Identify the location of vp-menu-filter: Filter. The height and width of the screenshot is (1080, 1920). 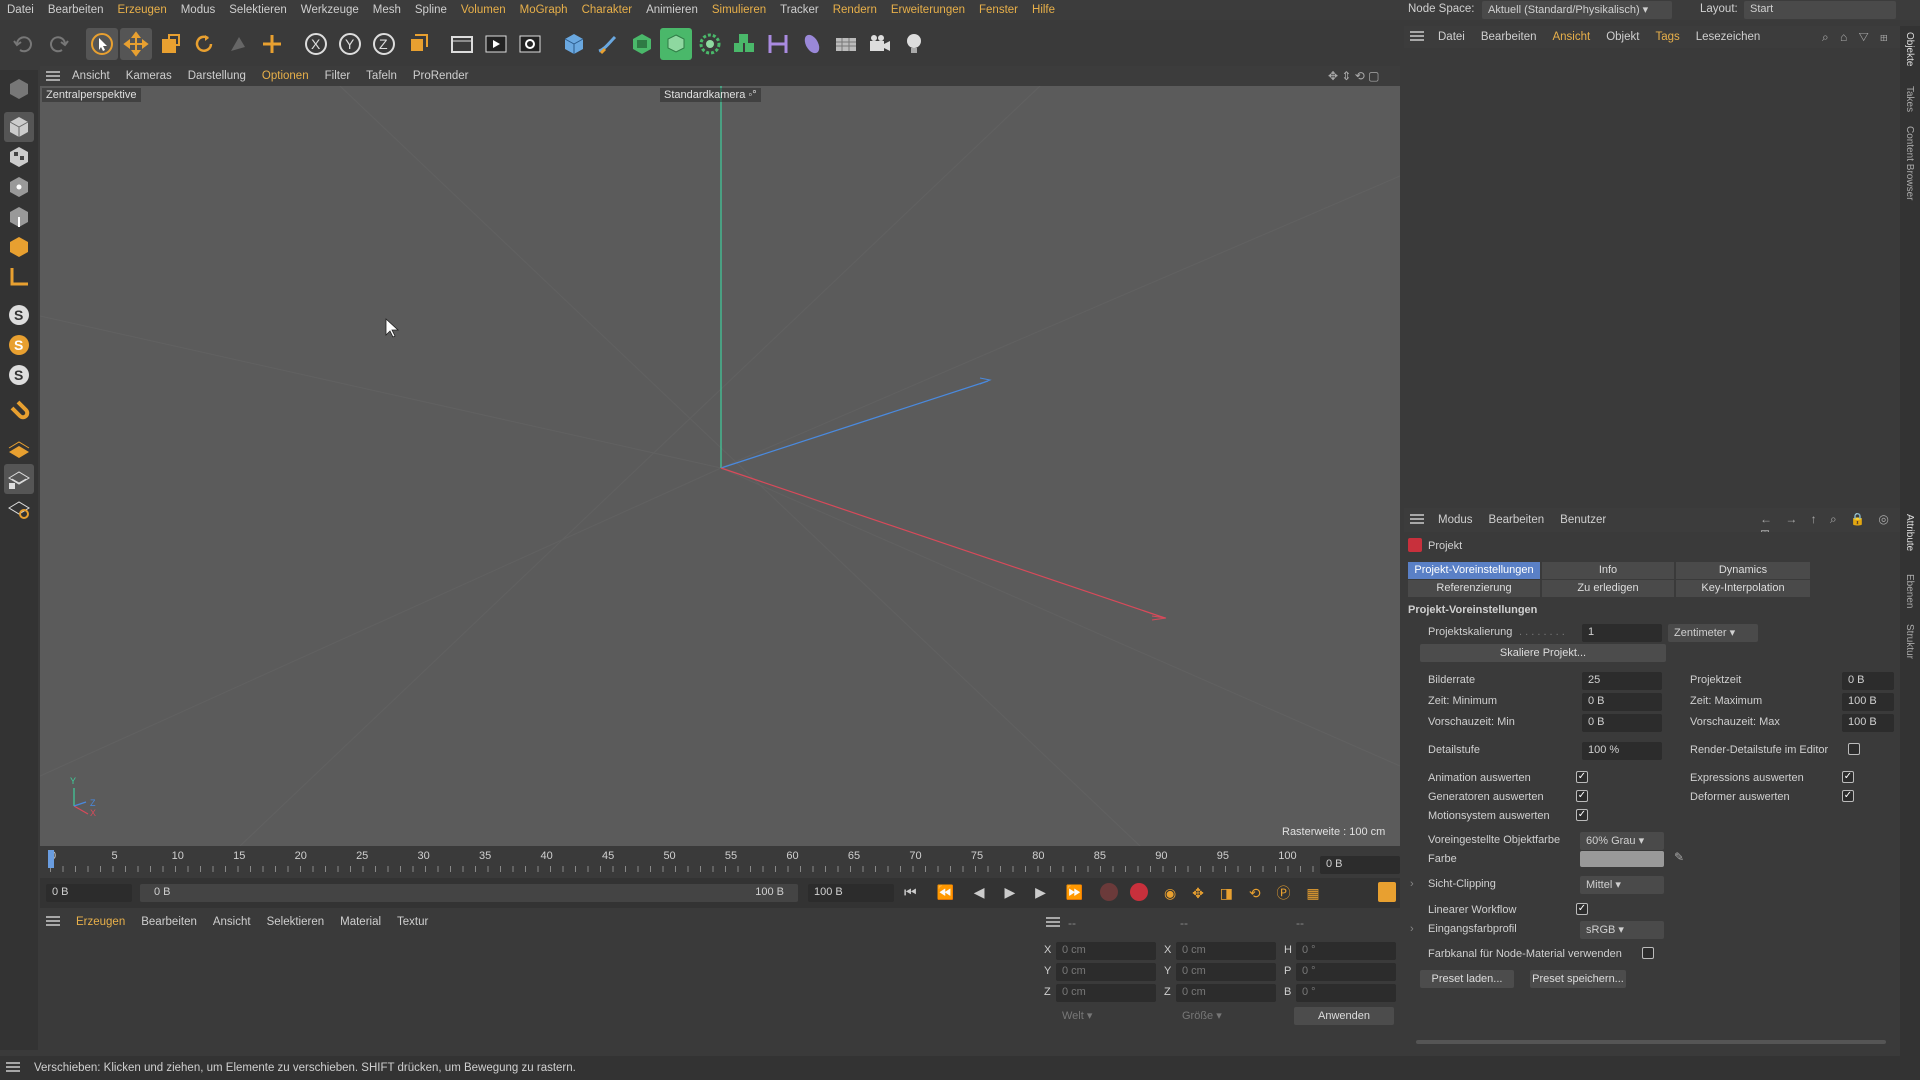
(338, 76).